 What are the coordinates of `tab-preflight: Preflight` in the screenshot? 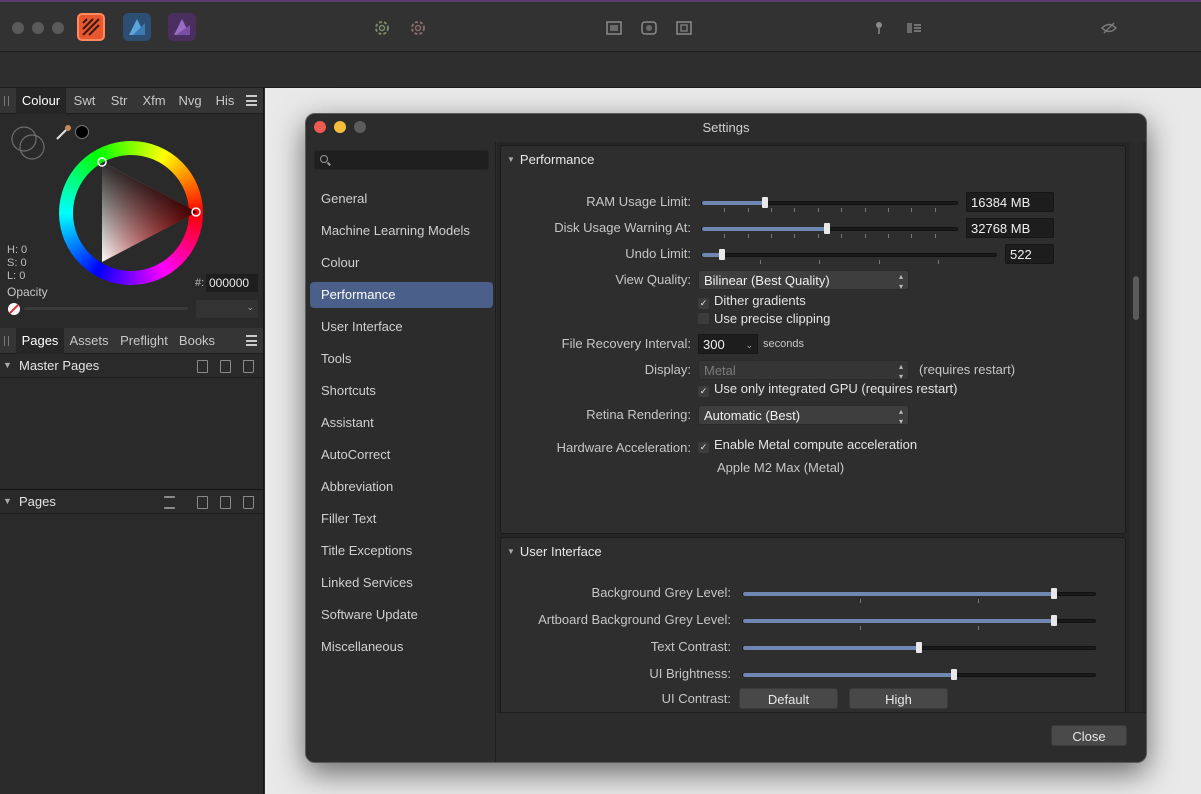 It's located at (144, 341).